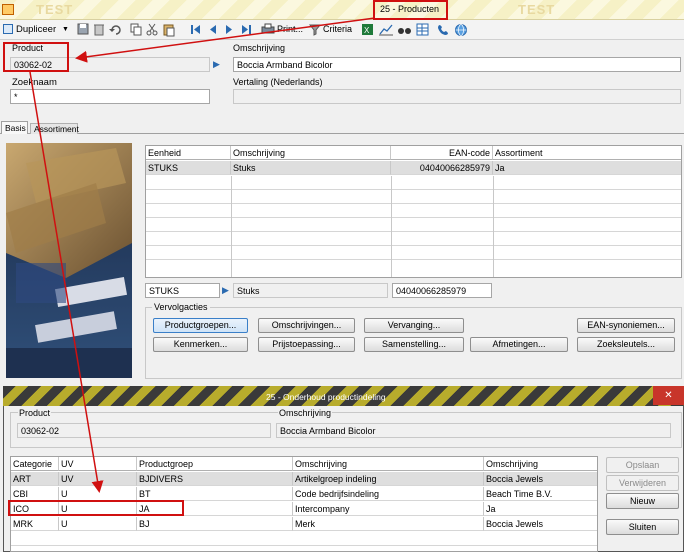  I want to click on ico-row-highlight, so click(96, 508).